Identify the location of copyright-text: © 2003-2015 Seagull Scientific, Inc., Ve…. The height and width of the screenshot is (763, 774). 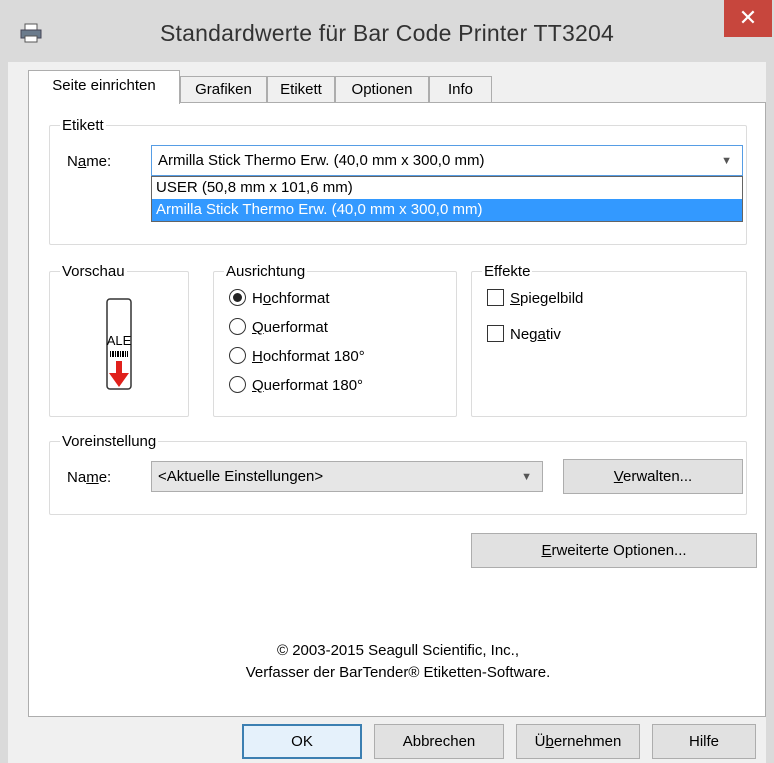
(398, 662).